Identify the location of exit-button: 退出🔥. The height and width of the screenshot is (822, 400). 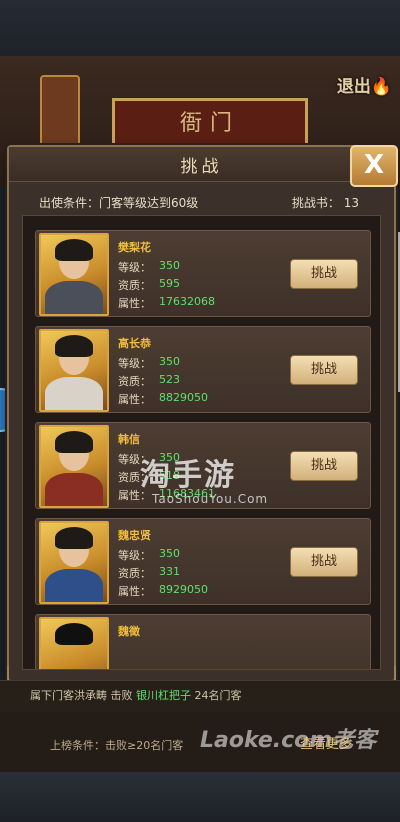
(364, 84).